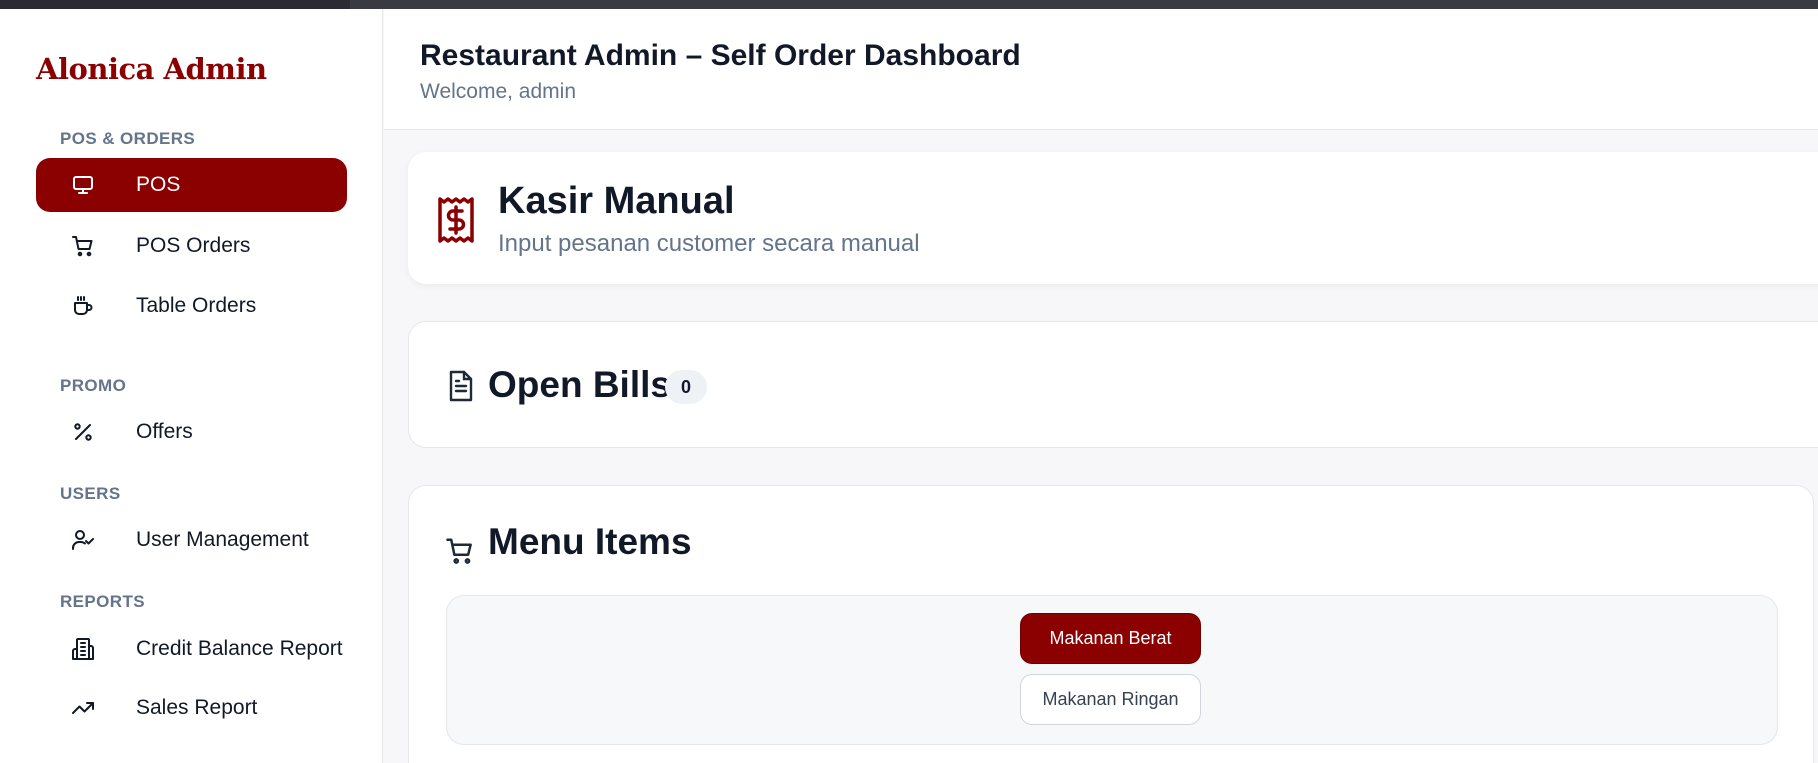 This screenshot has height=763, width=1818. What do you see at coordinates (1112, 670) in the screenshot?
I see `category-filter-panel: Makanan Berat Makanan Ringan` at bounding box center [1112, 670].